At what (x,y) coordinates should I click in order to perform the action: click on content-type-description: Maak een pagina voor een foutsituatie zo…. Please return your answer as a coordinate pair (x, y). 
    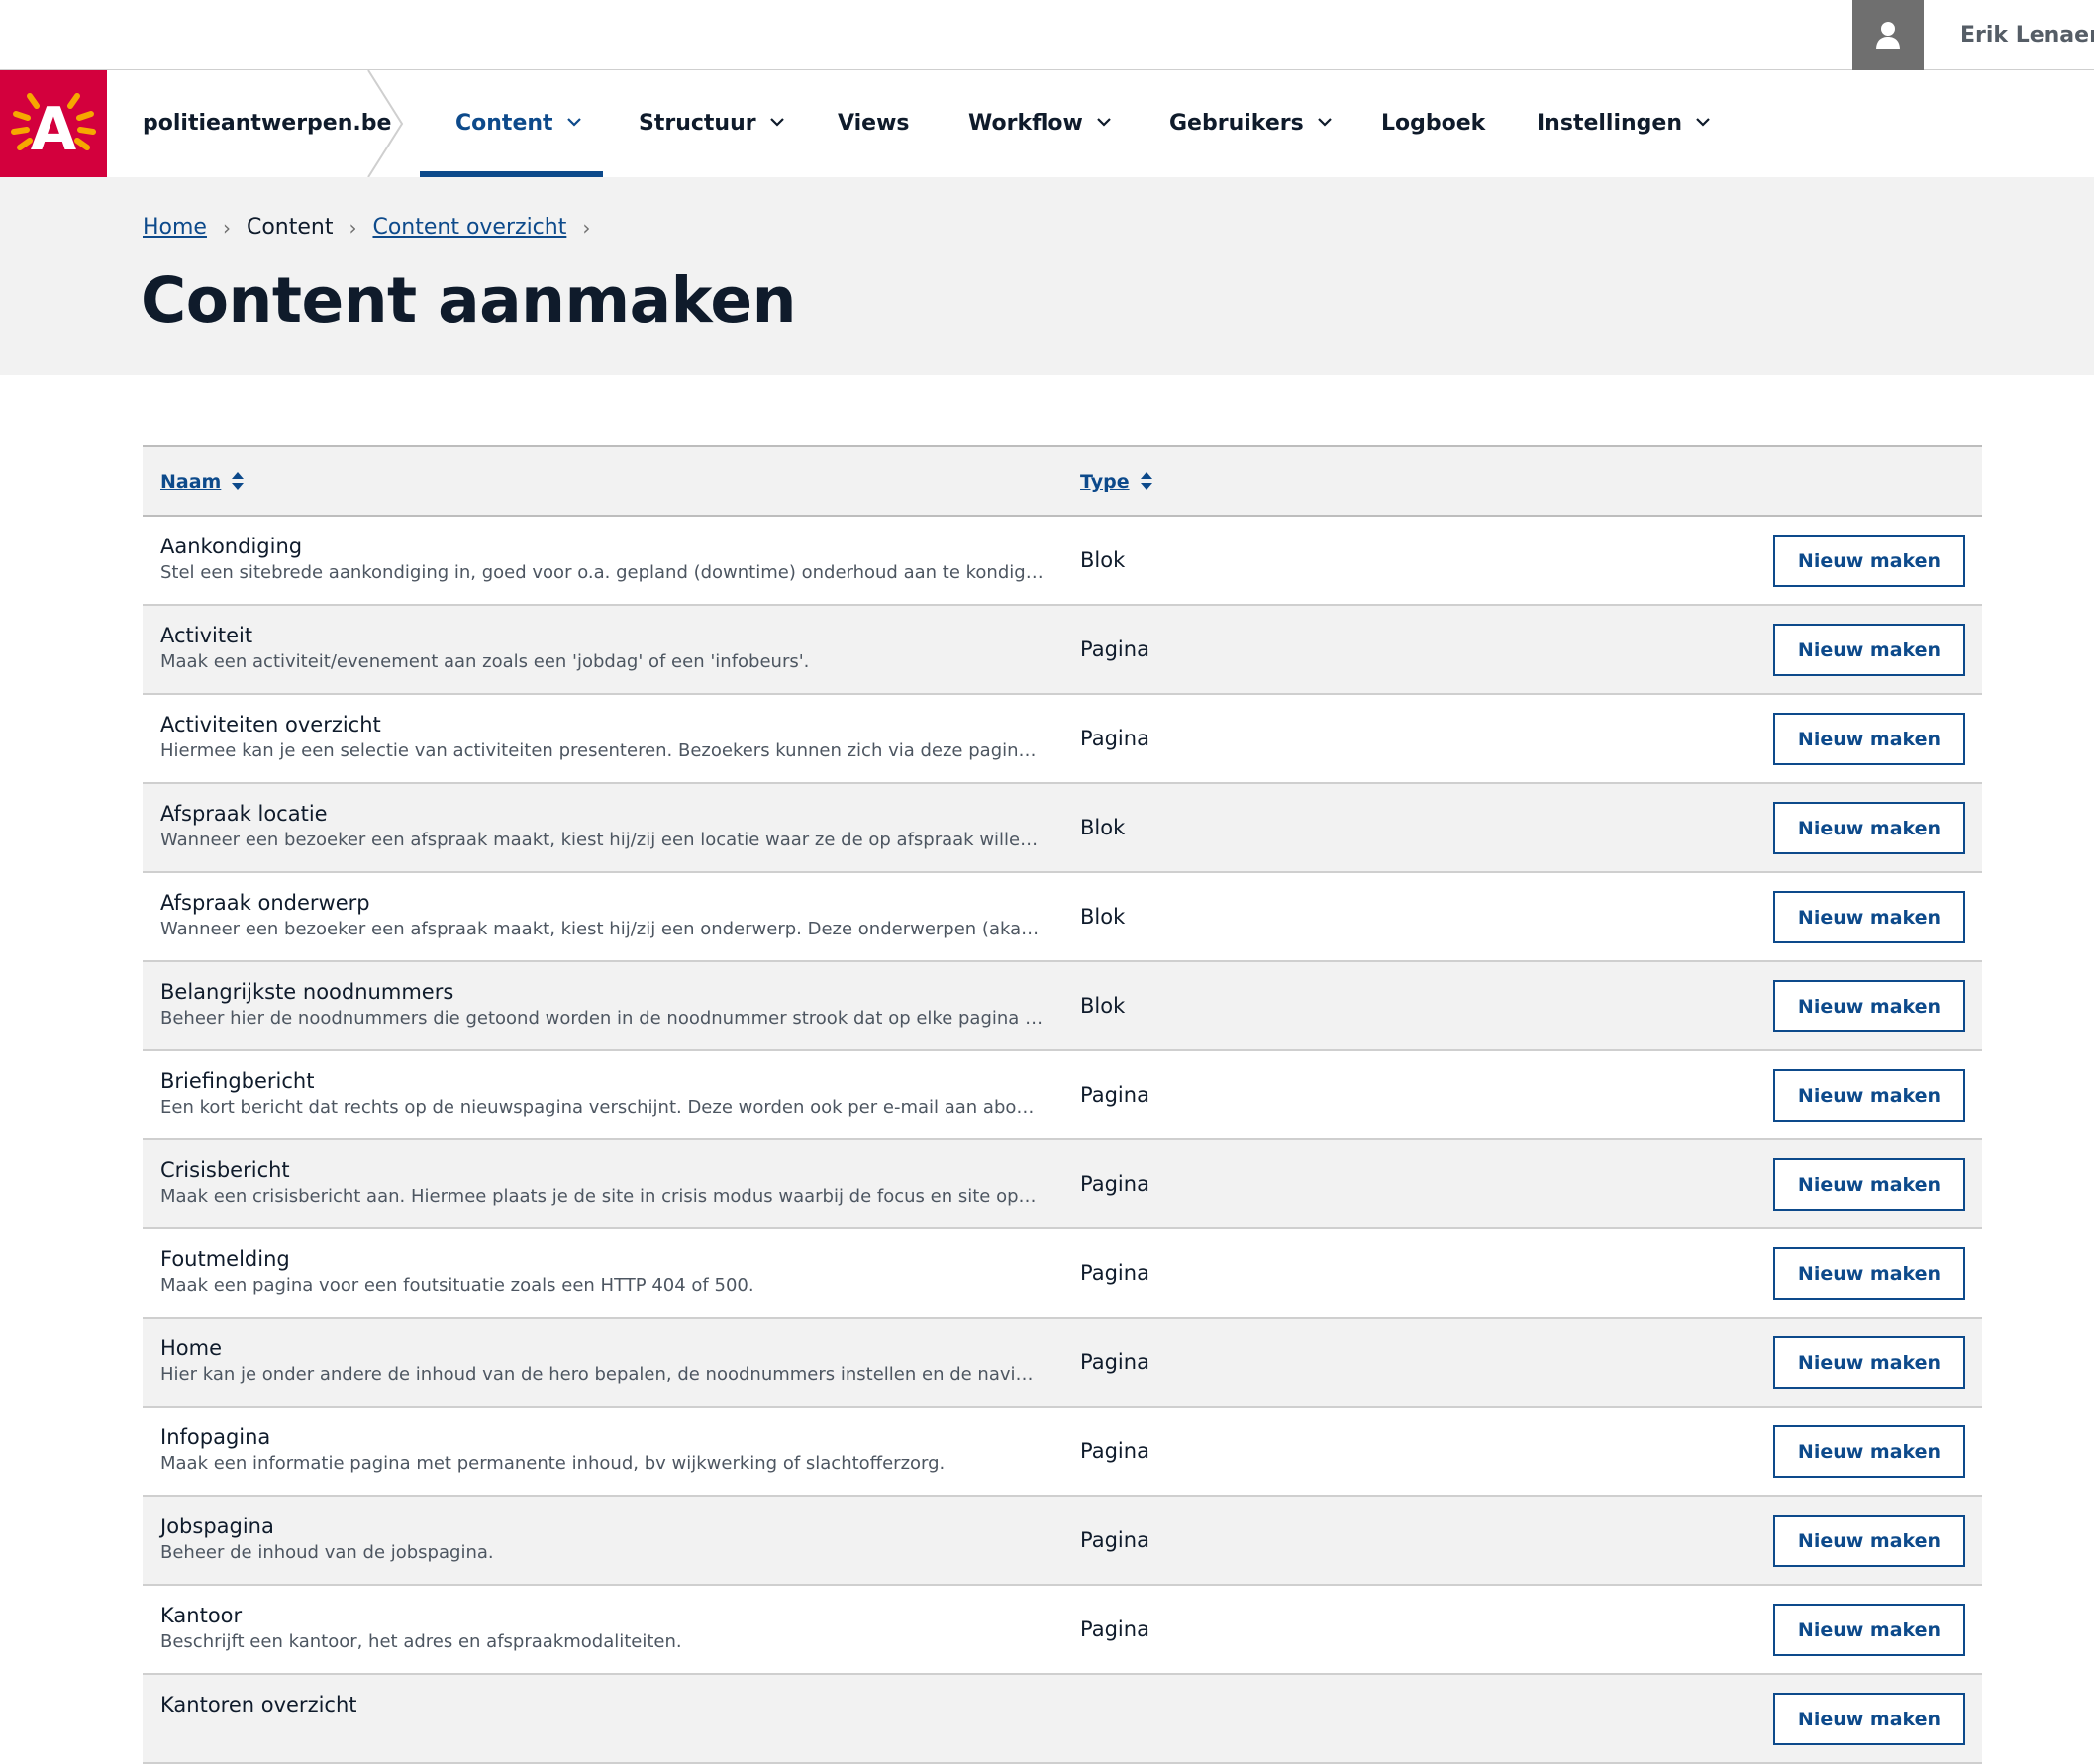
    Looking at the image, I should click on (457, 1285).